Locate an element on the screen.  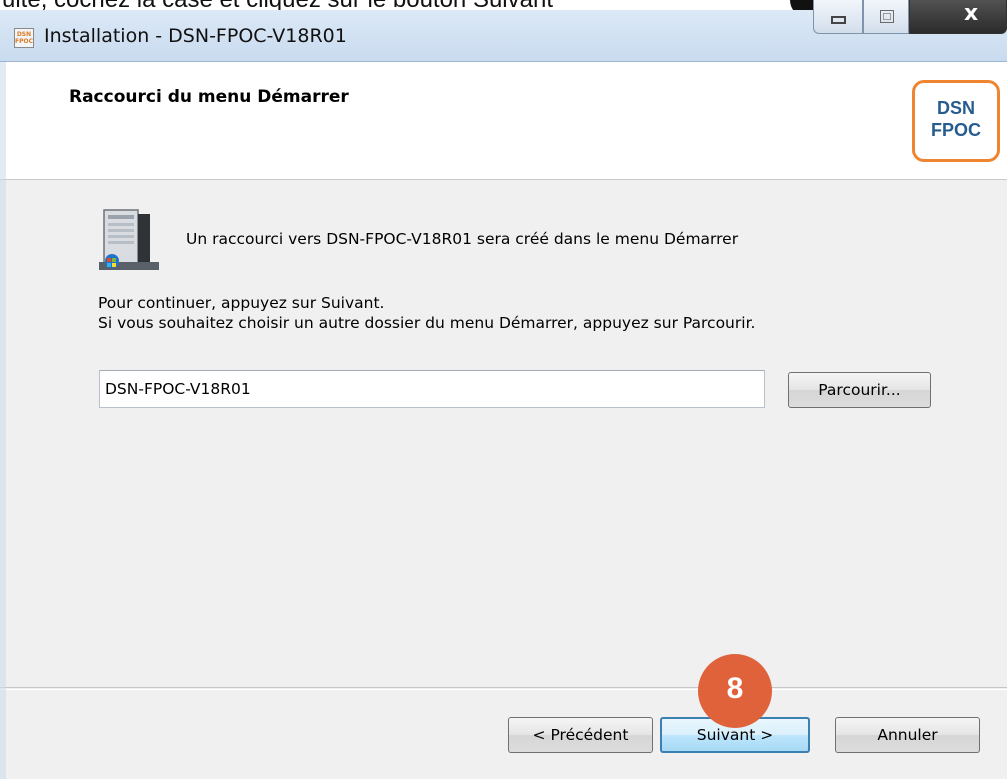
app-logo: DSN FPOC is located at coordinates (956, 121).